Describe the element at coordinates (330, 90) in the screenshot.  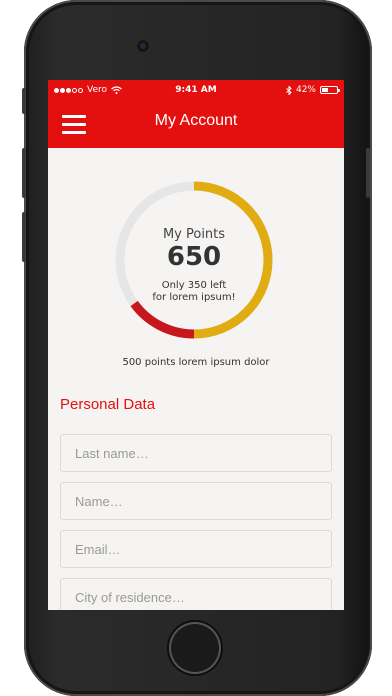
I see `battery-icon` at that location.